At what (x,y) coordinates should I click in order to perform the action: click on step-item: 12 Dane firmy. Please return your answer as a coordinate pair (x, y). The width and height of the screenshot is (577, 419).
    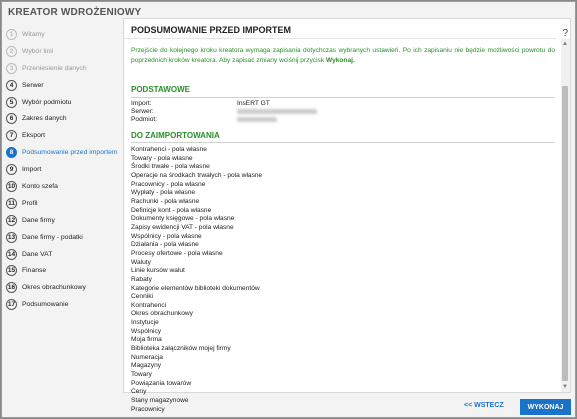
    Looking at the image, I should click on (64, 220).